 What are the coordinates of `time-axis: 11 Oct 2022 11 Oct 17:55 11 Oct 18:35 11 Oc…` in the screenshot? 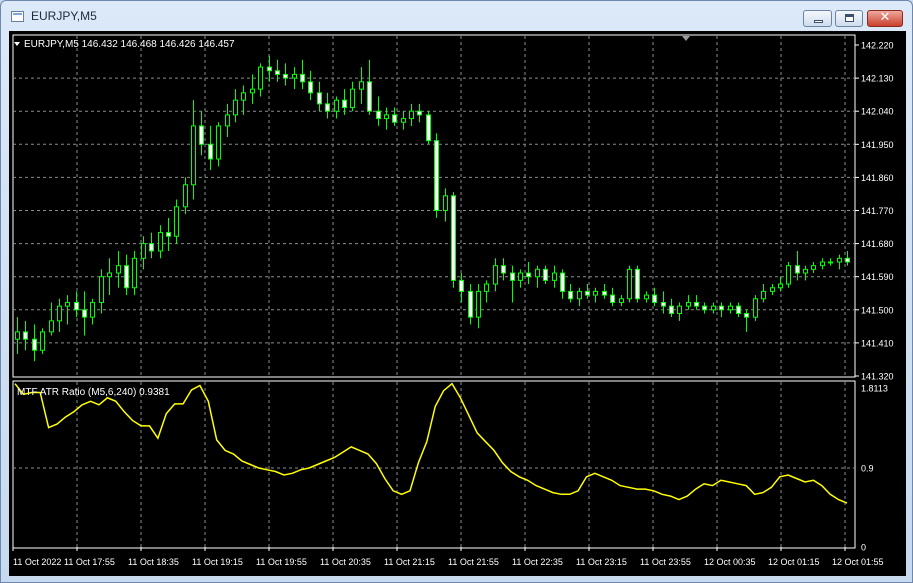 It's located at (448, 557).